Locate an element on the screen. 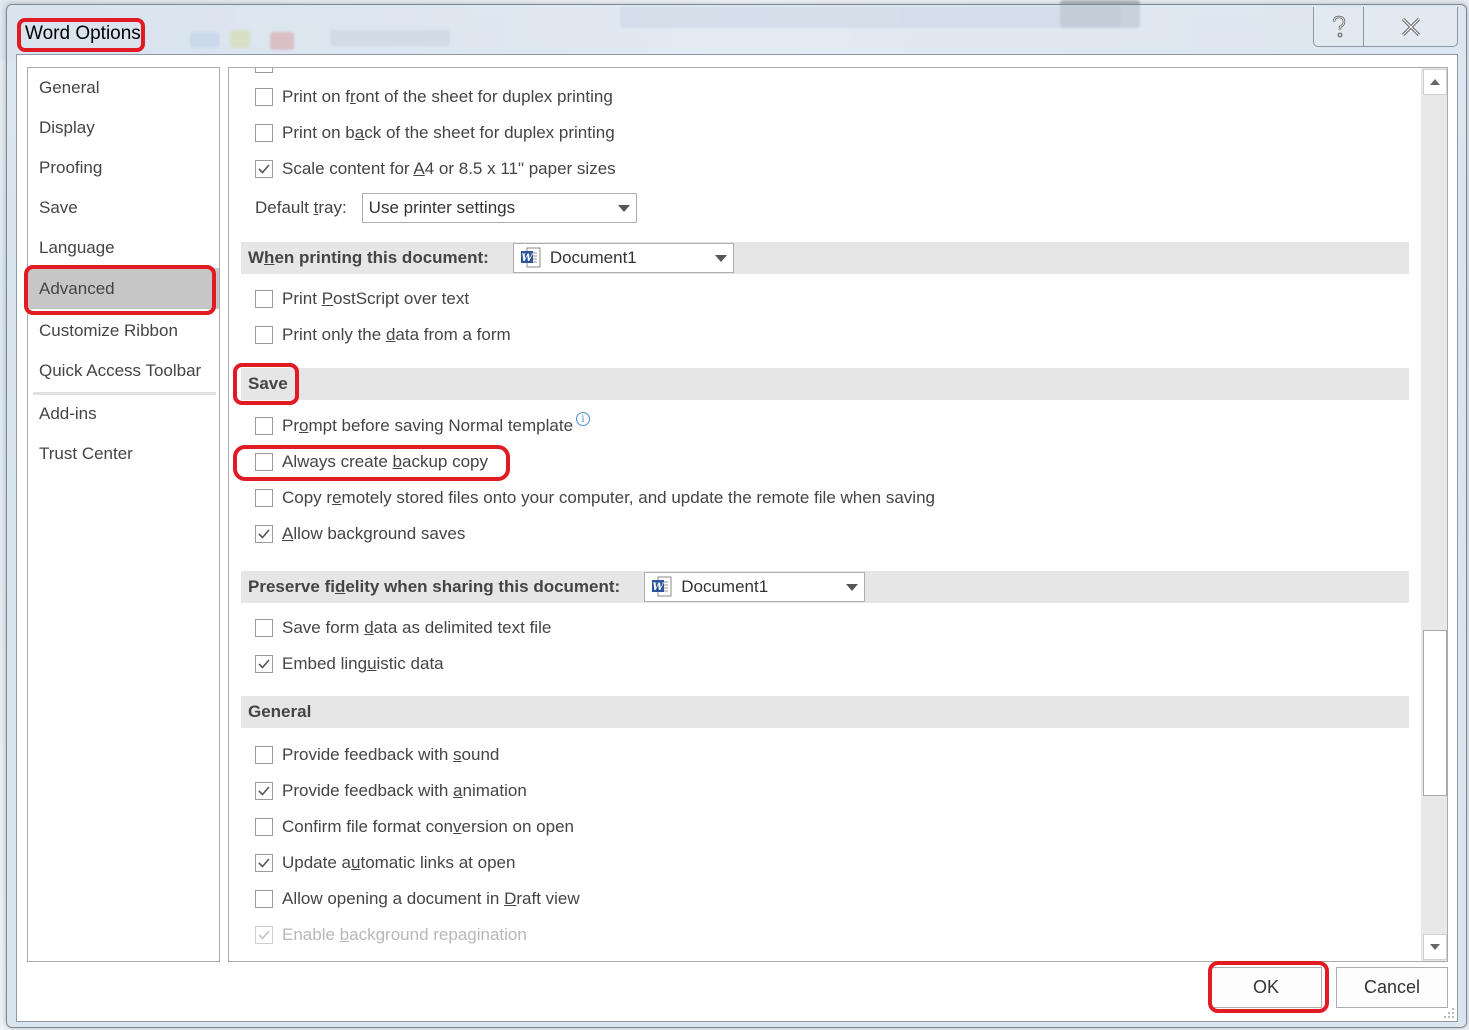 The height and width of the screenshot is (1030, 1469). cancel-button-label: Cancel is located at coordinates (1392, 987).